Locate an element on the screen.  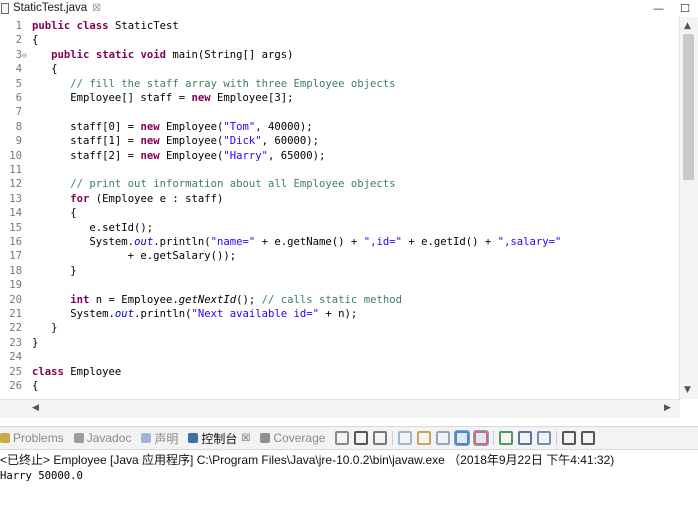
line-number: 20 is located at coordinates (15, 299).